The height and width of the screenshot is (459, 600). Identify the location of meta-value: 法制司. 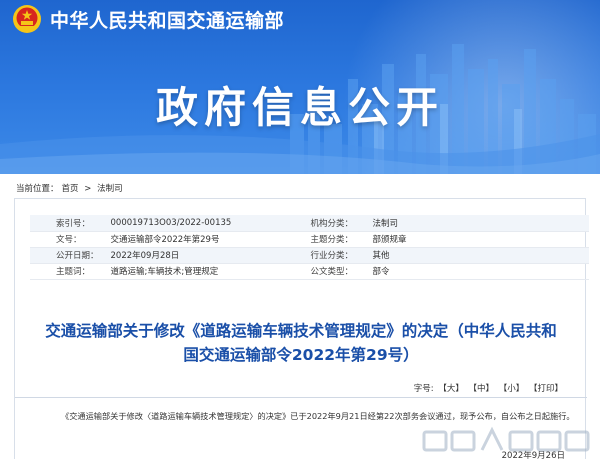
(477, 223).